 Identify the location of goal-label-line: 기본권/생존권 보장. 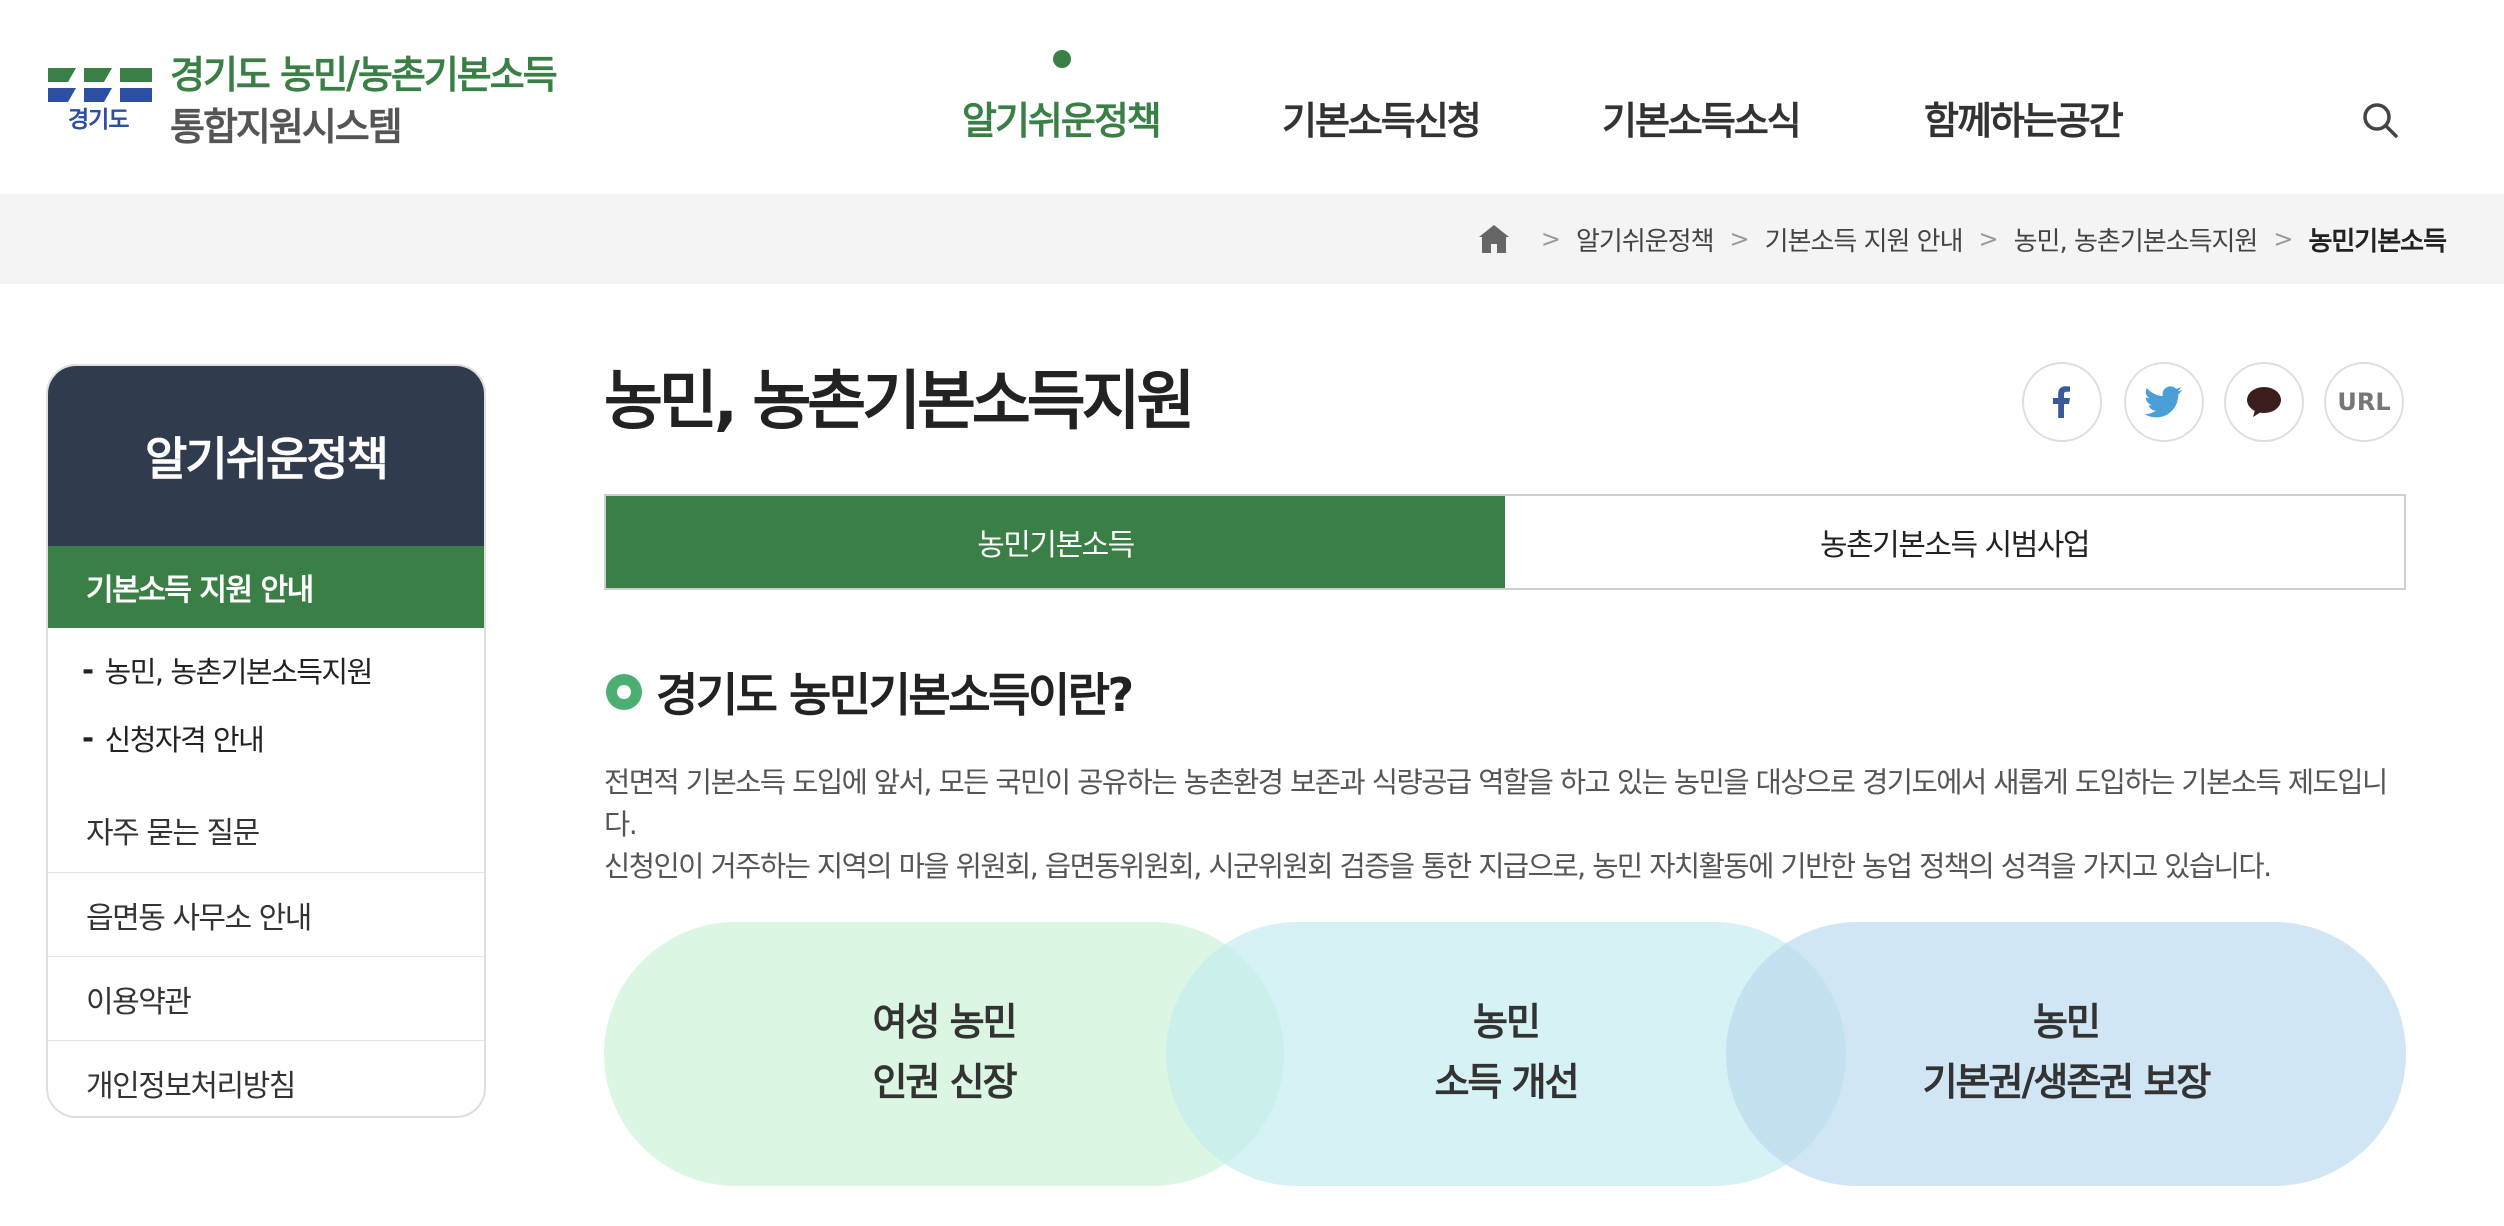
(2067, 1082).